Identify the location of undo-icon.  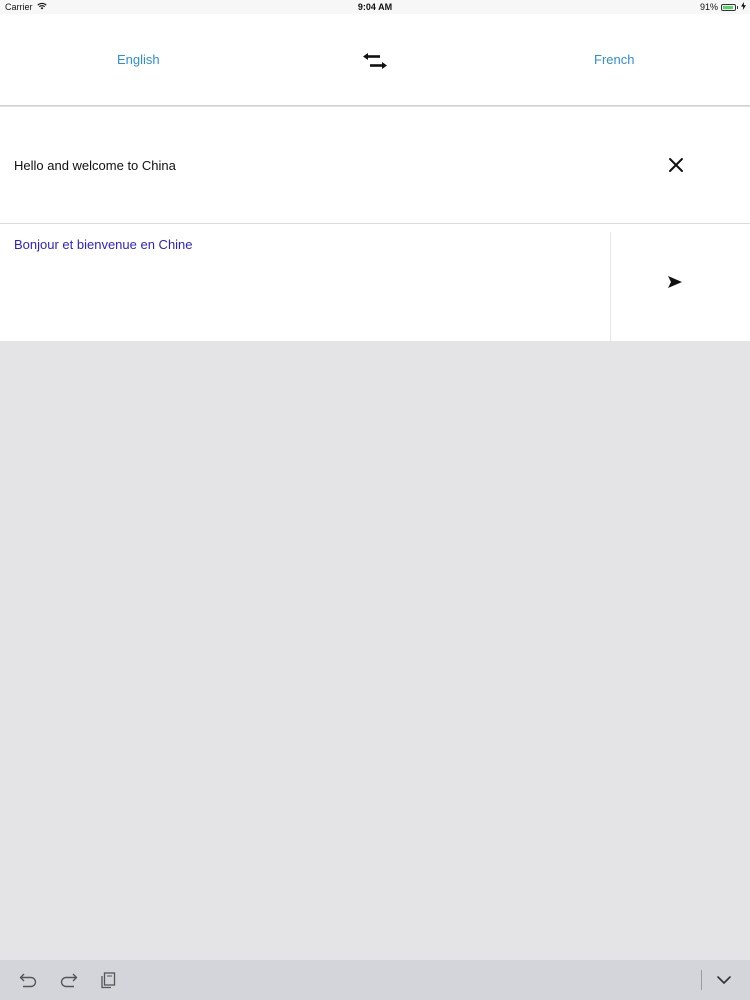
(28, 980).